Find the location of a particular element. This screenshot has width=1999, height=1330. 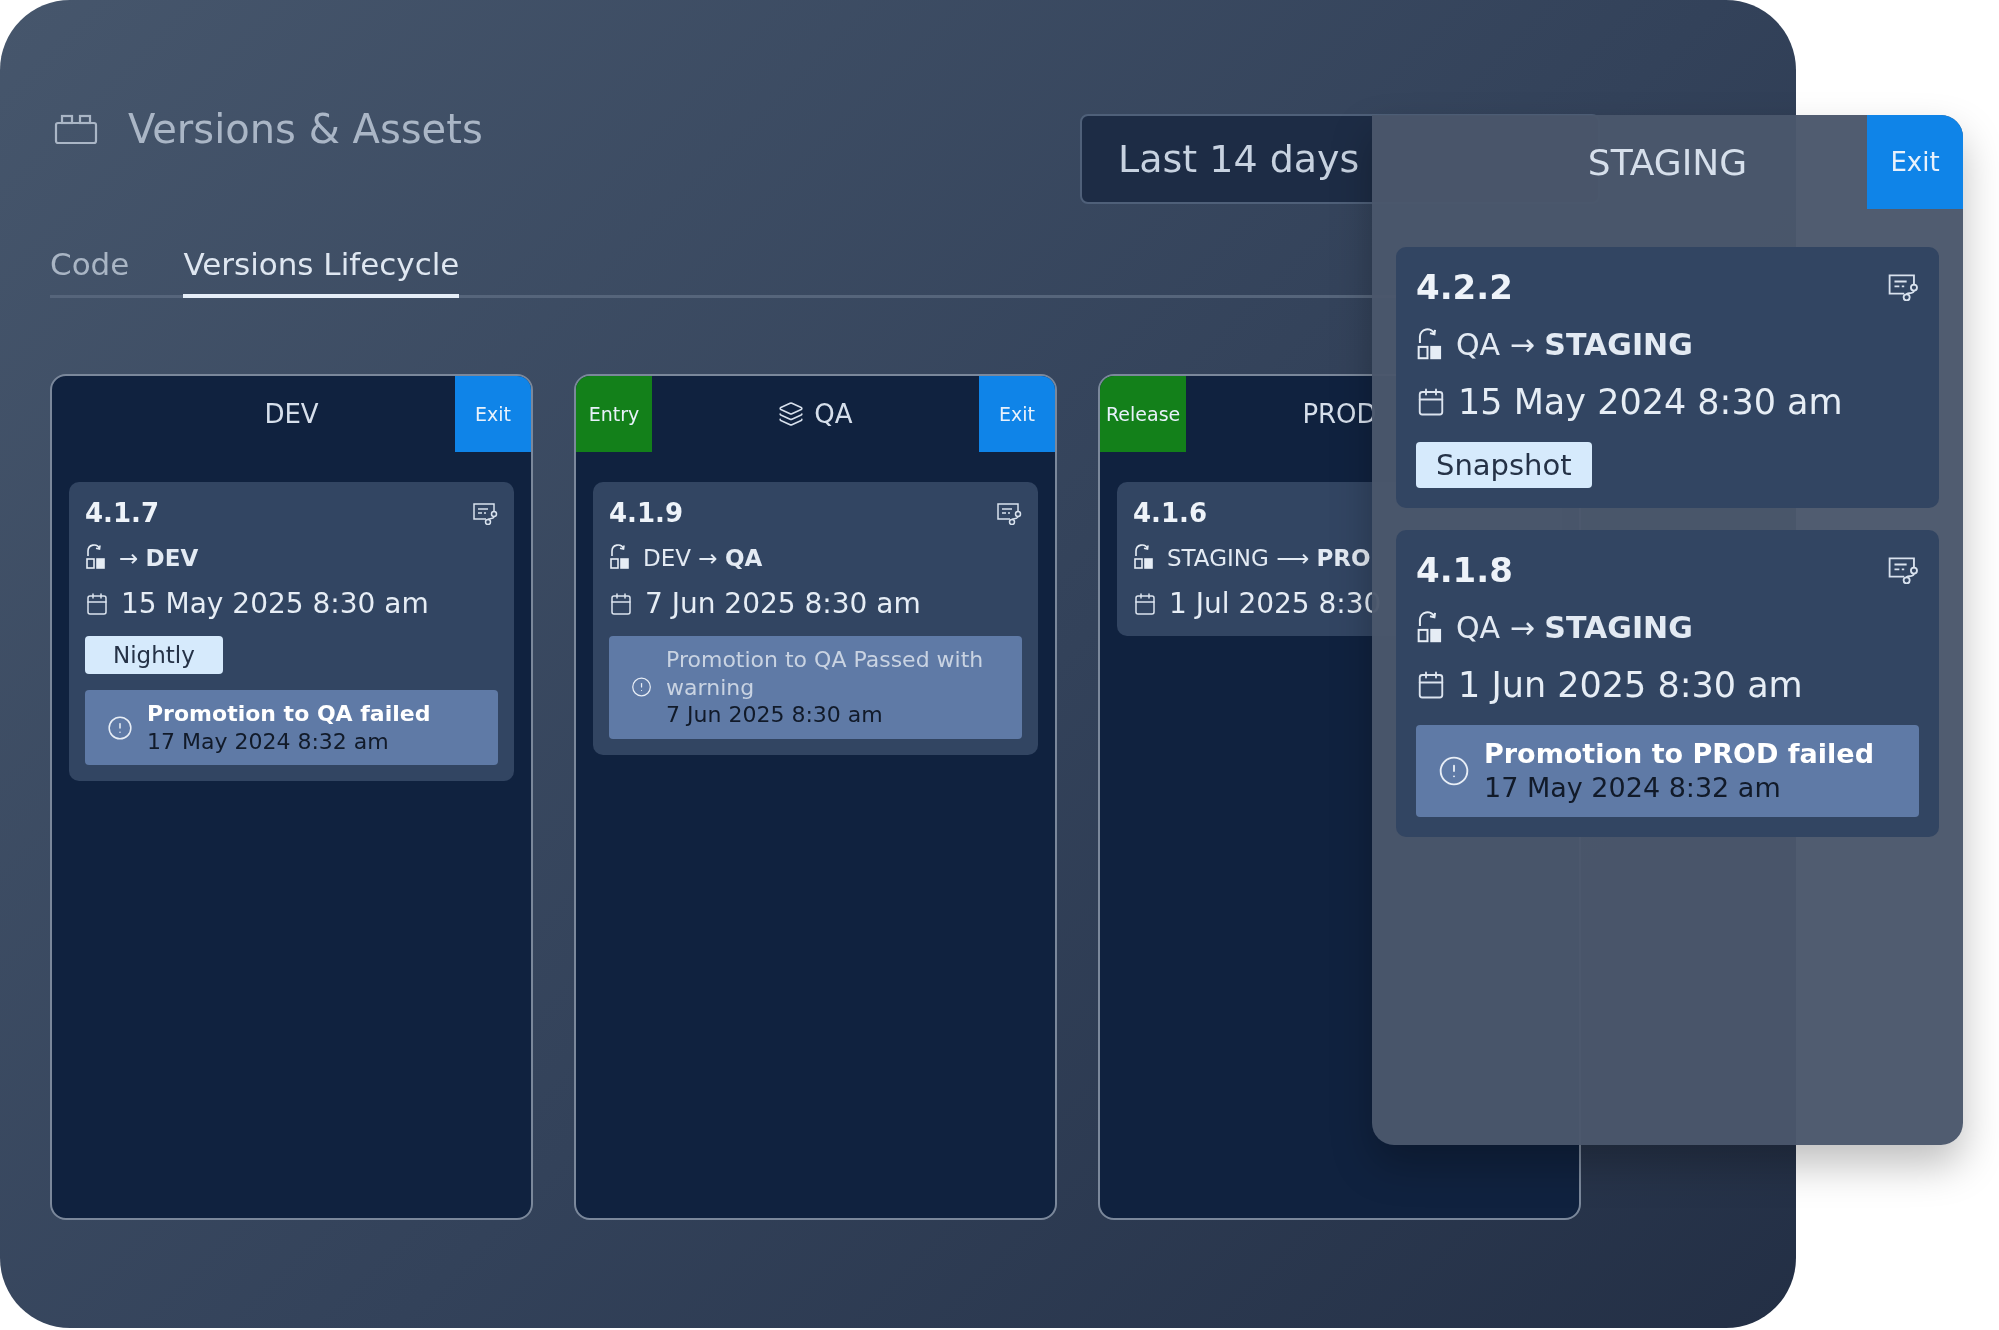

stage-transition: STAGING ⟶ PRO is located at coordinates (1269, 557).